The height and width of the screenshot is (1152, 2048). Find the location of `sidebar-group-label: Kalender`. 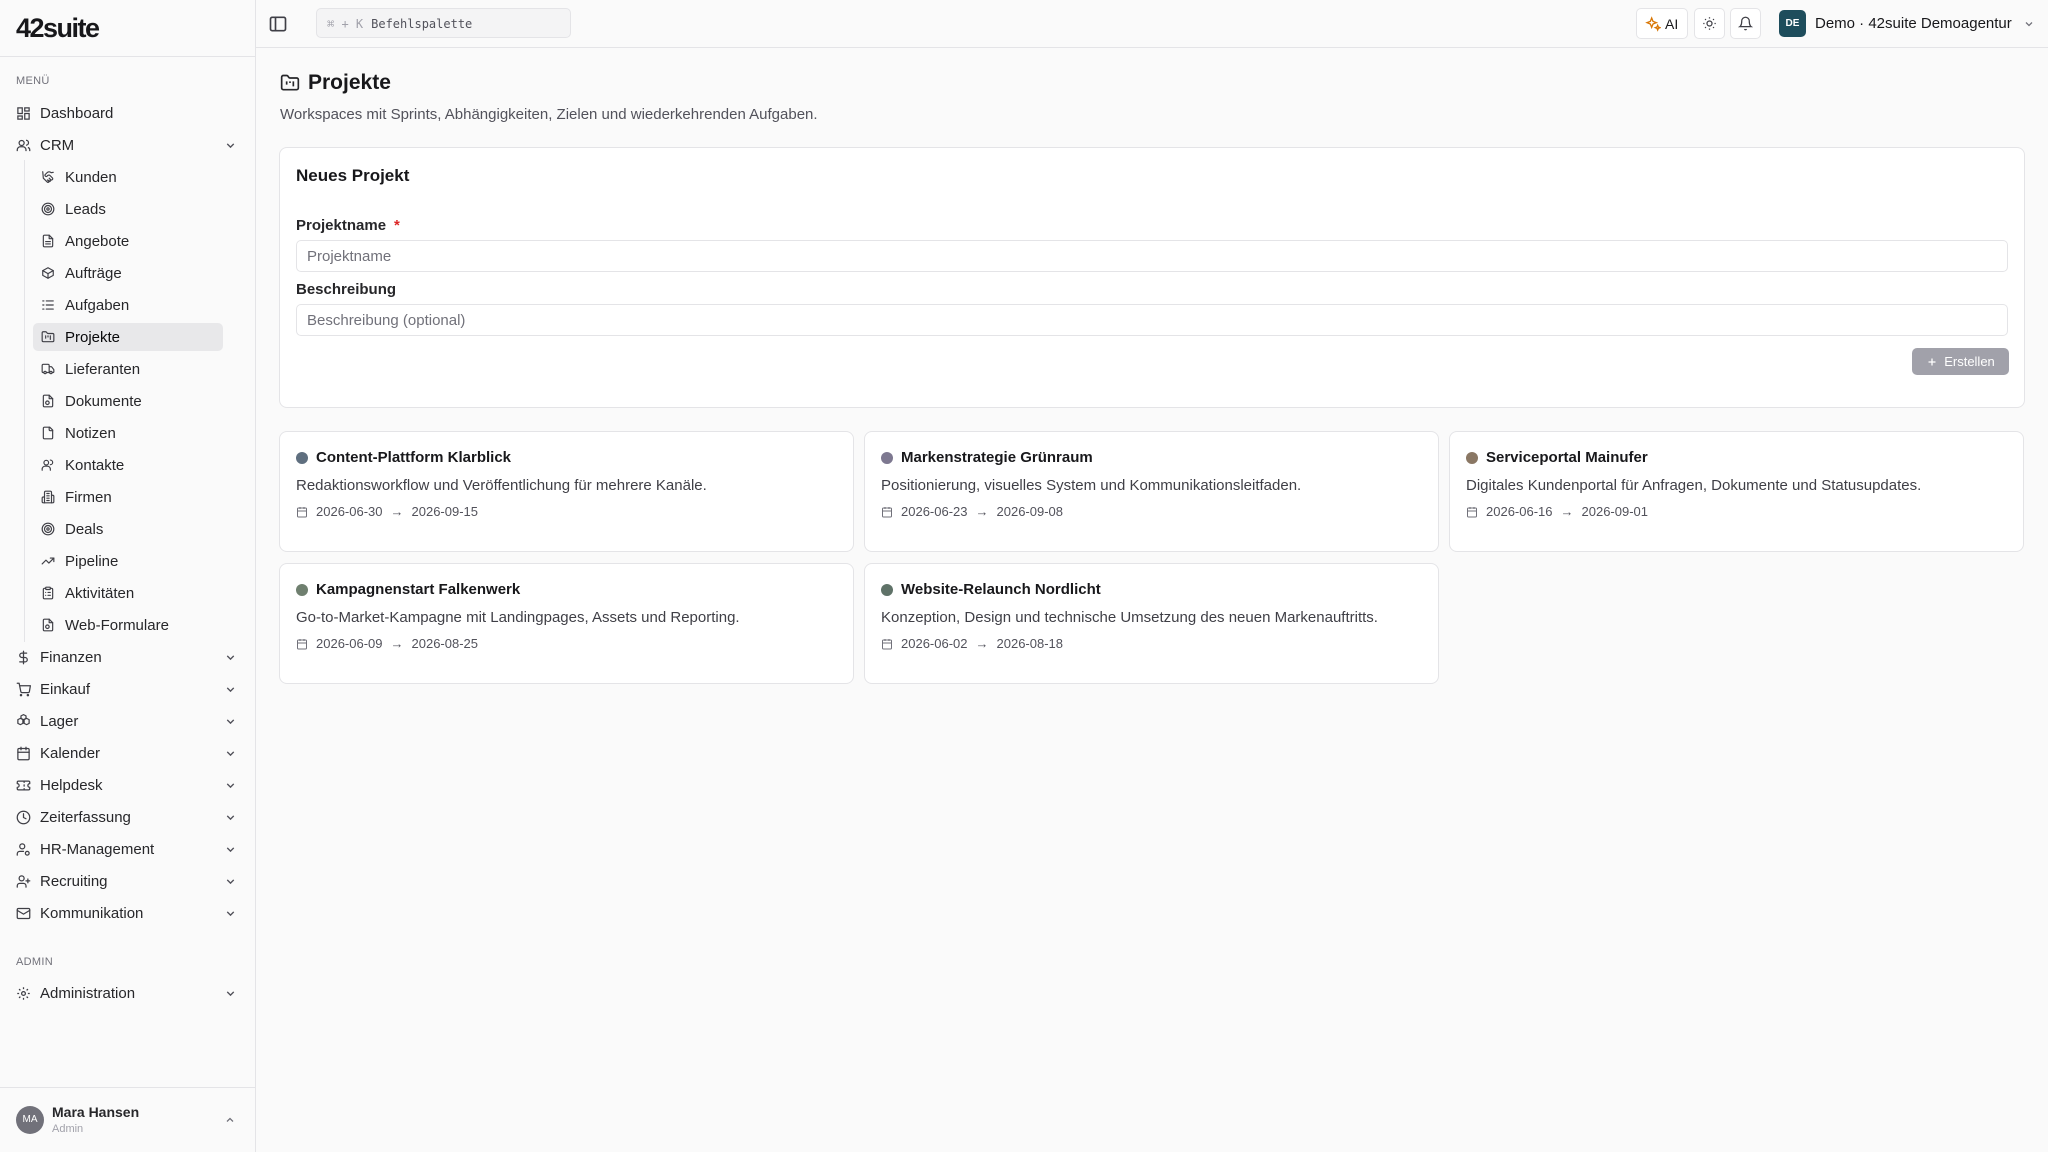

sidebar-group-label: Kalender is located at coordinates (70, 753).